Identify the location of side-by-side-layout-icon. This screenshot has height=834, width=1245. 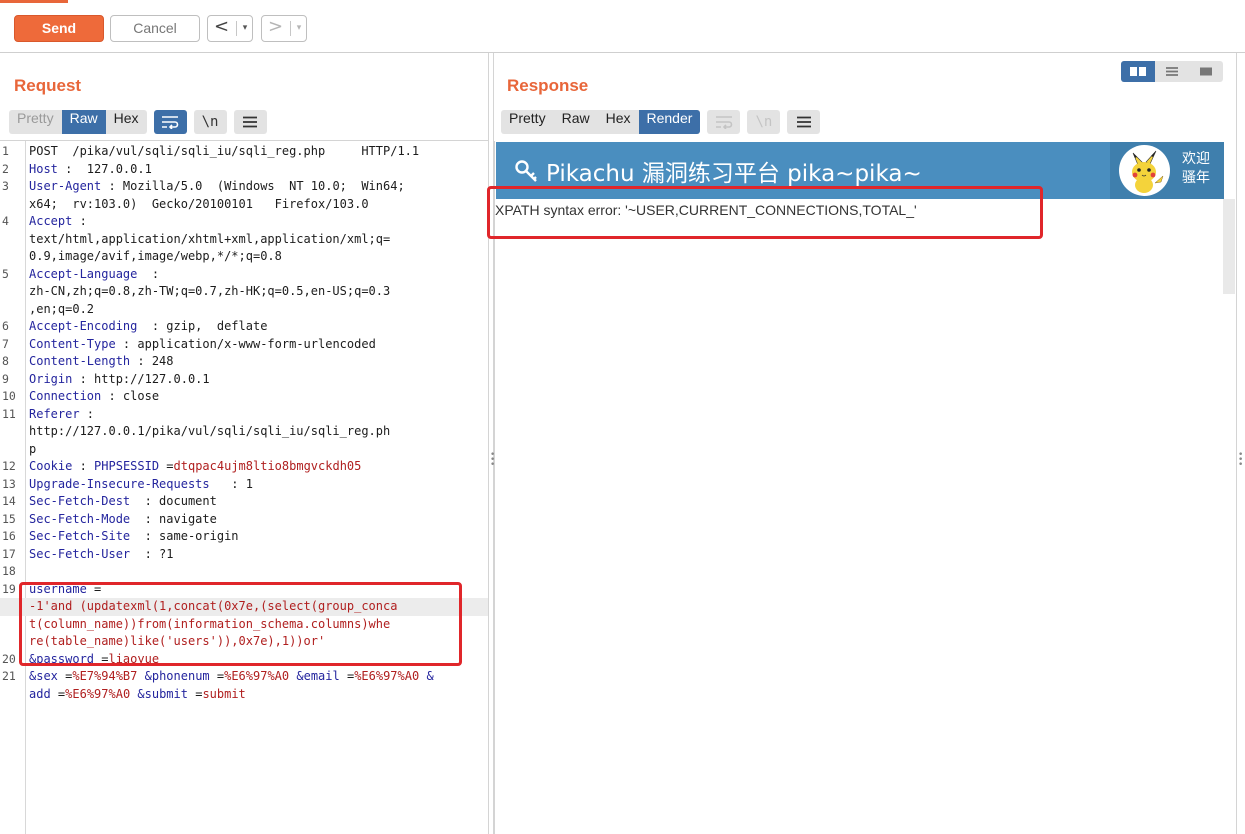
(1138, 71).